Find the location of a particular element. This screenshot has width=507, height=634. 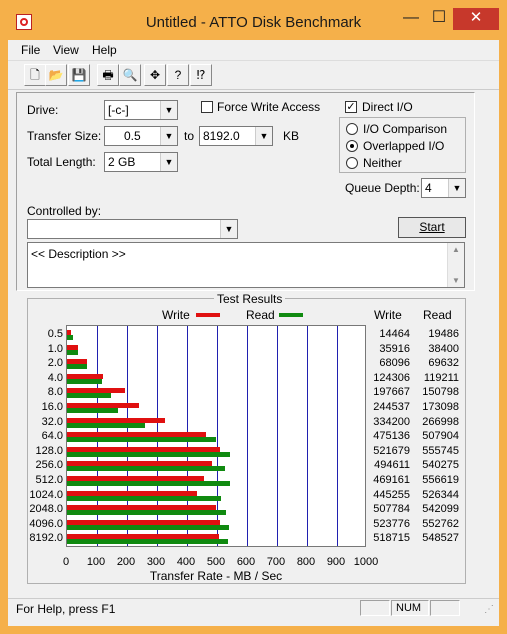

grid-line is located at coordinates (337, 436).